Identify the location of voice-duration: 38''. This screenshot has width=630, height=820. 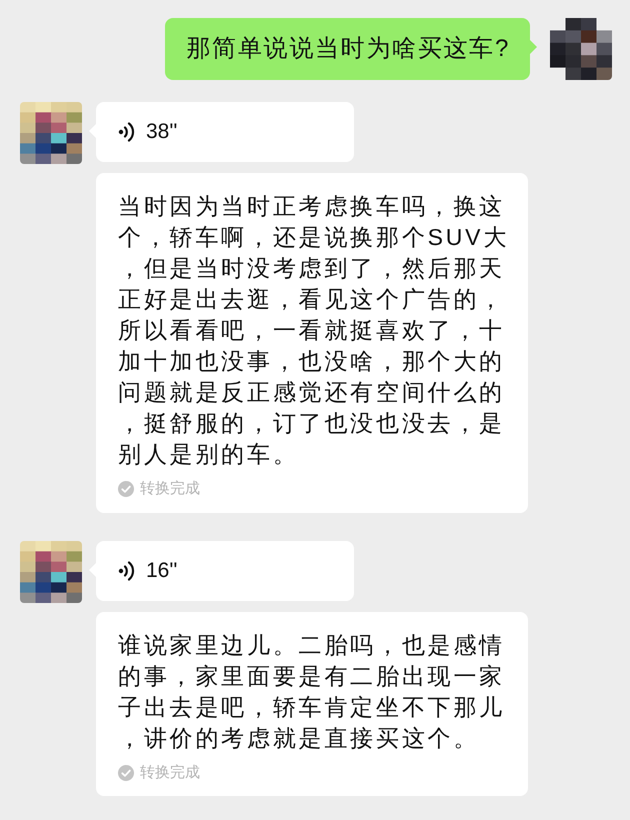
(162, 132).